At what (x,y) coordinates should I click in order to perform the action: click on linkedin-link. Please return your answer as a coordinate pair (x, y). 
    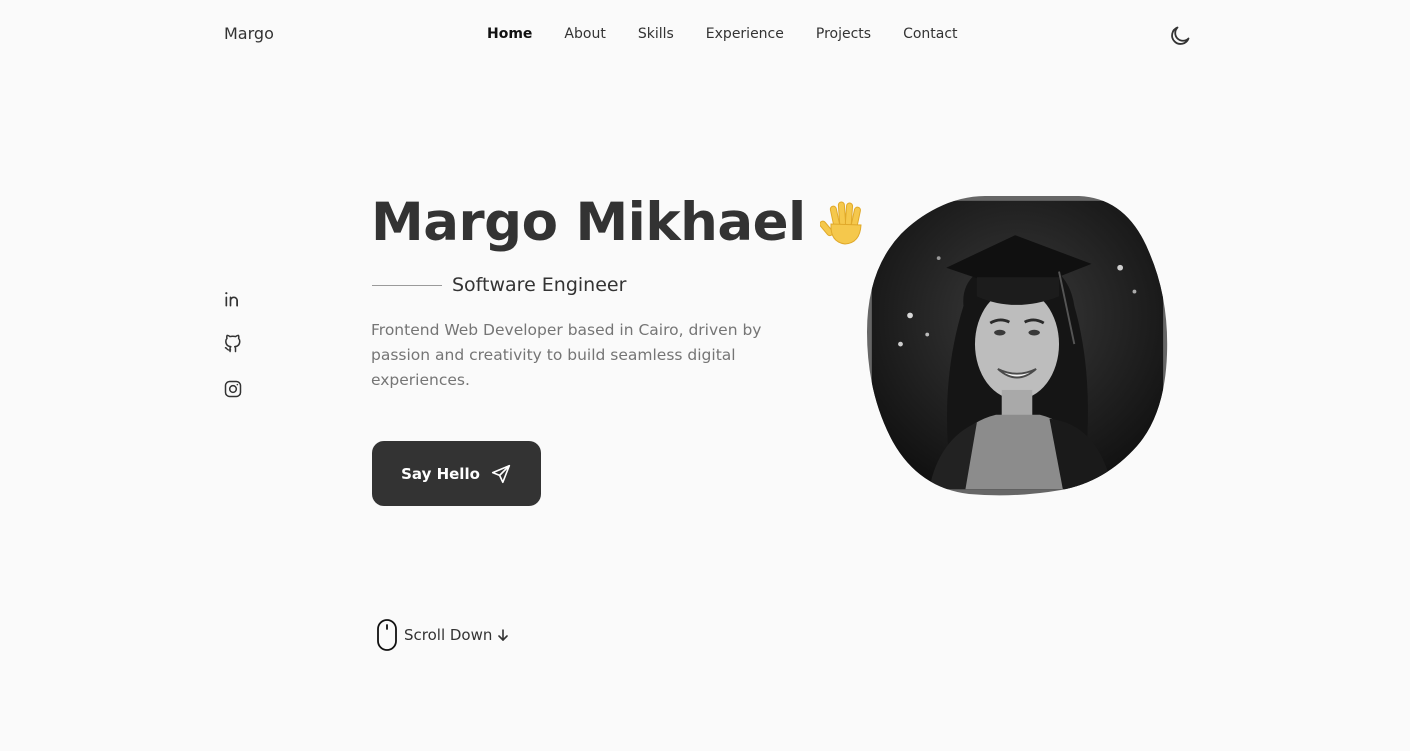
    Looking at the image, I should click on (234, 300).